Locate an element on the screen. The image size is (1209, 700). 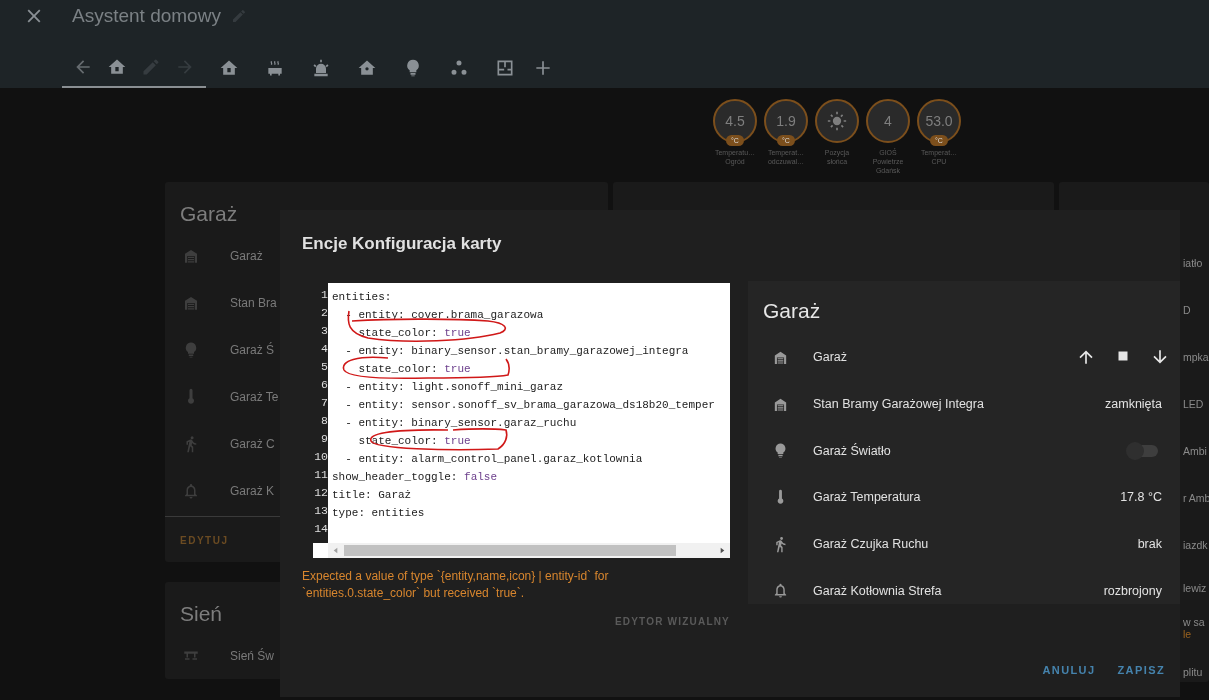
scroll-right-icon is located at coordinates (722, 550).